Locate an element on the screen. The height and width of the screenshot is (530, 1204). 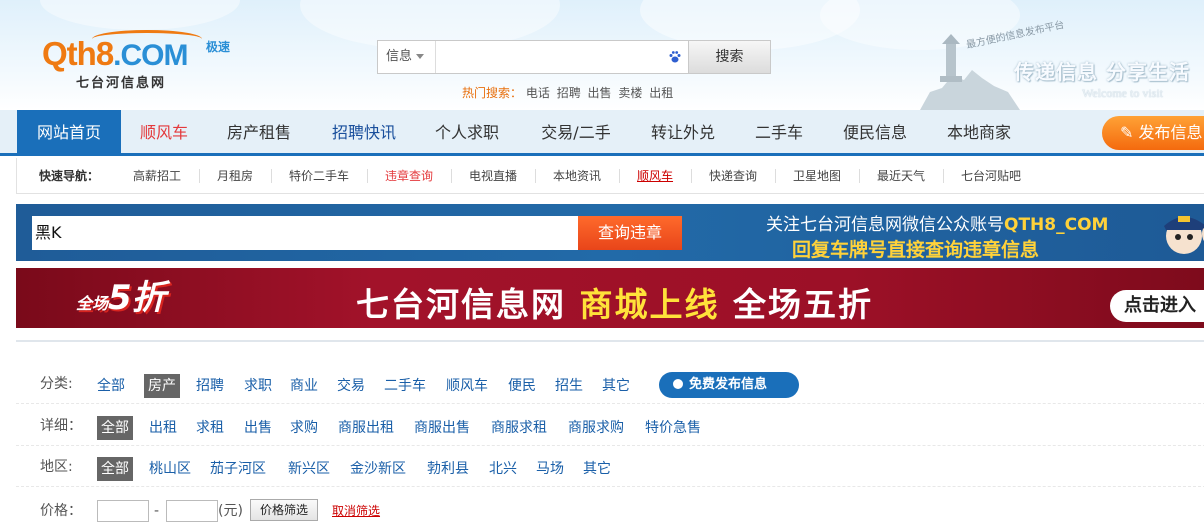
nav-item-used-cars: 二手车 is located at coordinates (779, 131).